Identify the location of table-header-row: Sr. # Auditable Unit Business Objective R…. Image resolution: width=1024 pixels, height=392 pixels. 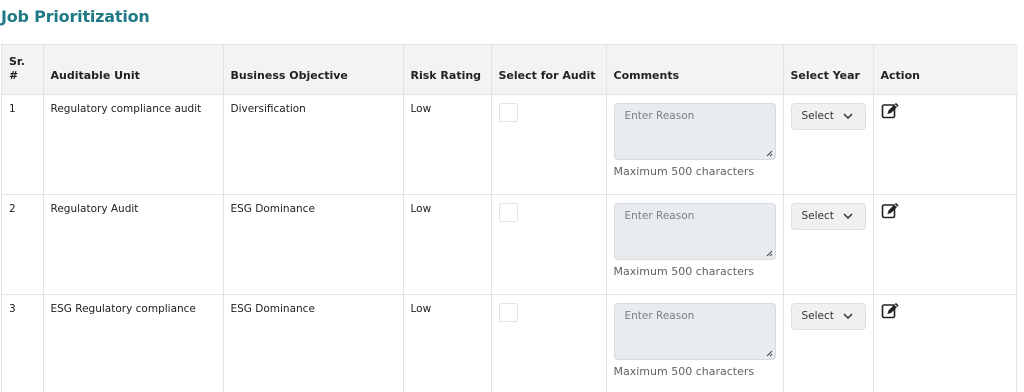
(510, 70).